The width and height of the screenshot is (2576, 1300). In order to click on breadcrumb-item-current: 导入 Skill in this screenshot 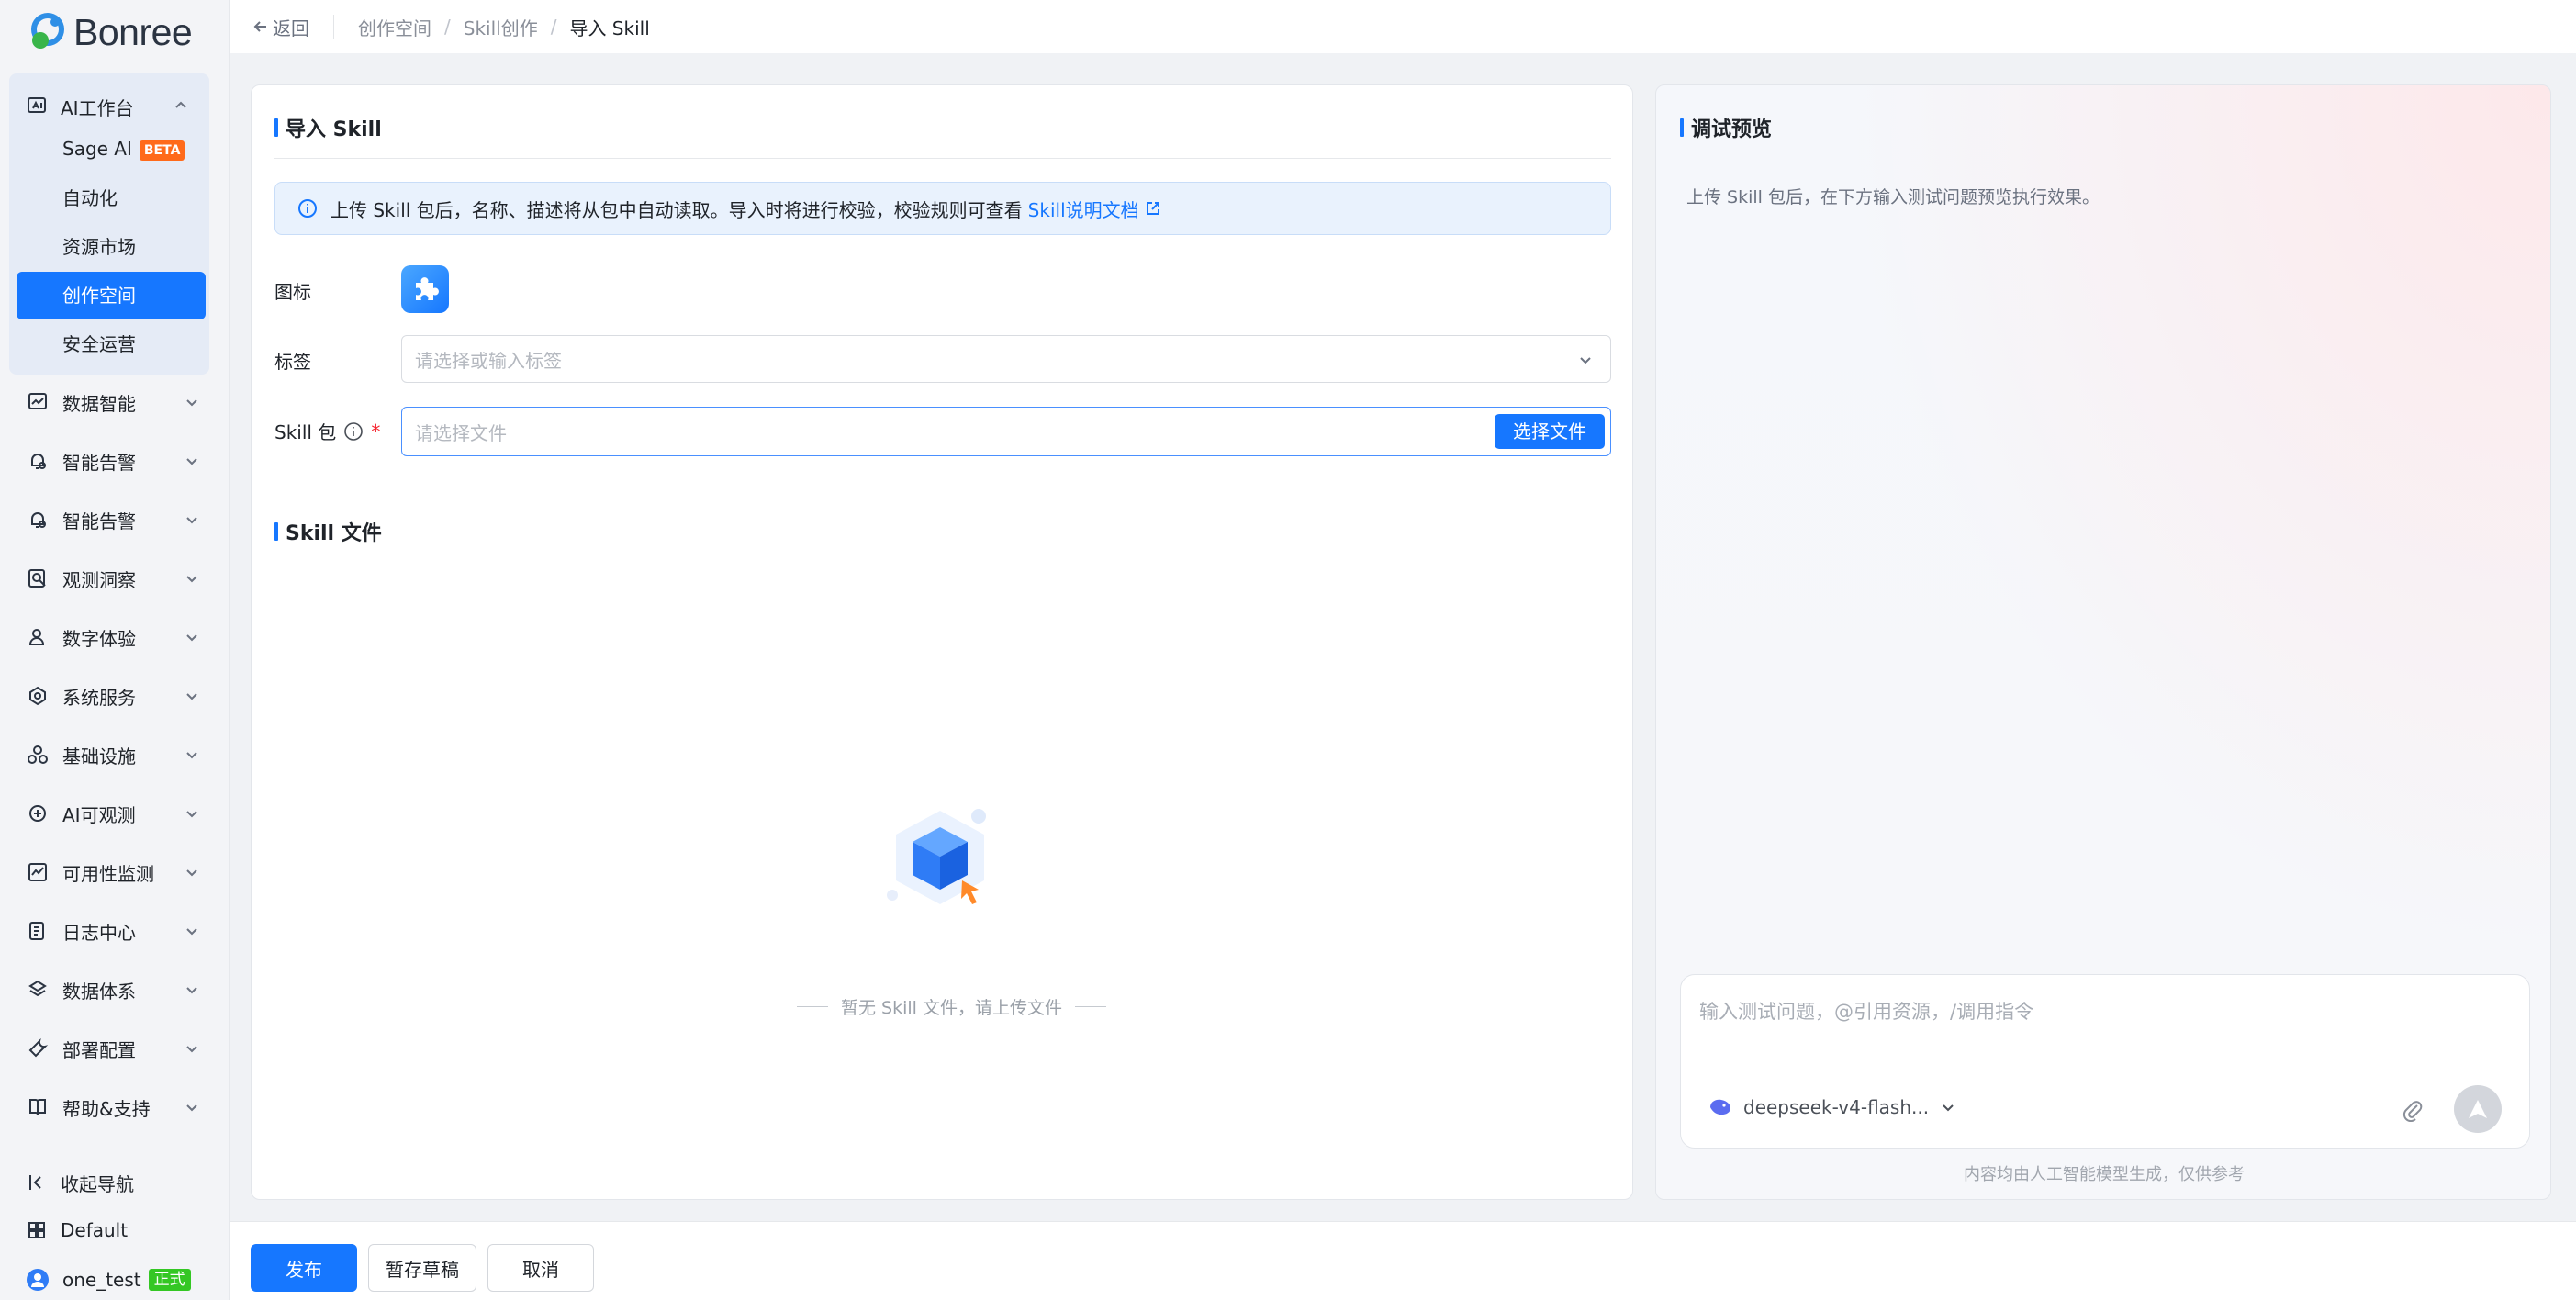, I will do `click(609, 28)`.